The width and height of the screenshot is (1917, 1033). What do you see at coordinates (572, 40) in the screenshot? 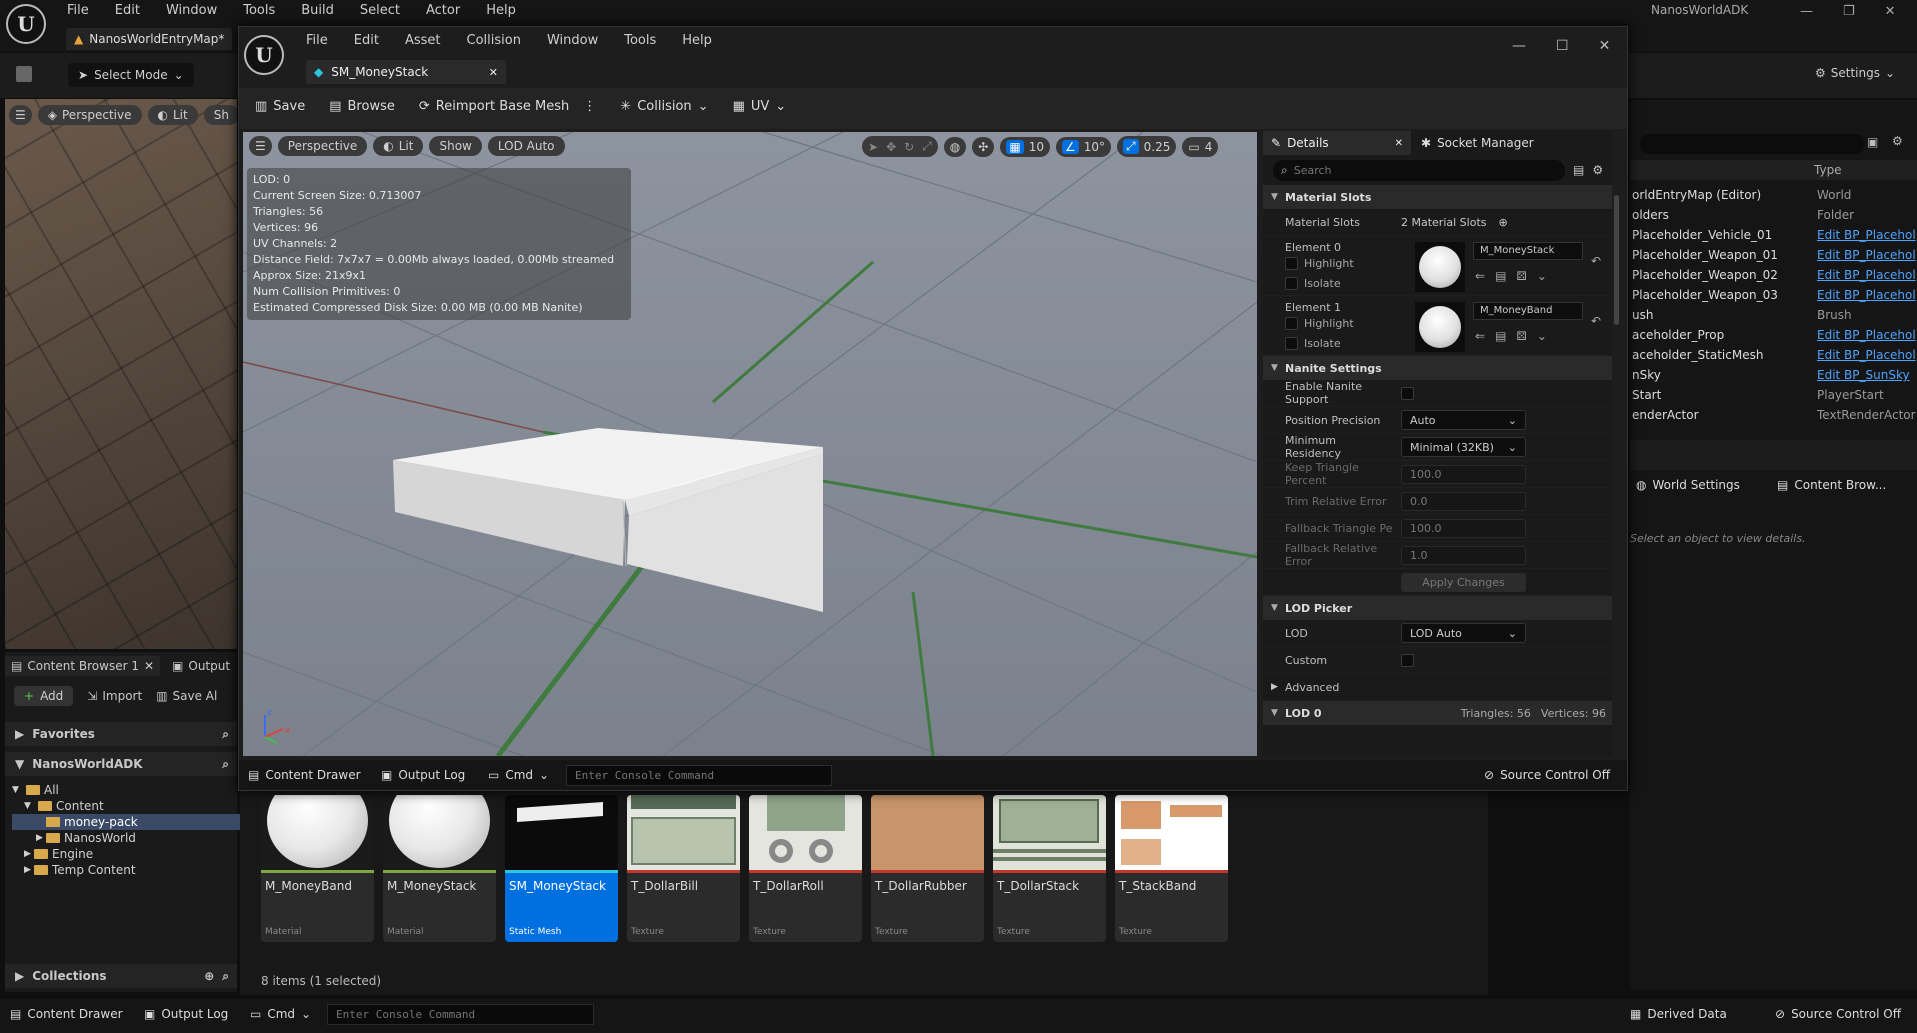
I see `mesh-menu-window: Window` at bounding box center [572, 40].